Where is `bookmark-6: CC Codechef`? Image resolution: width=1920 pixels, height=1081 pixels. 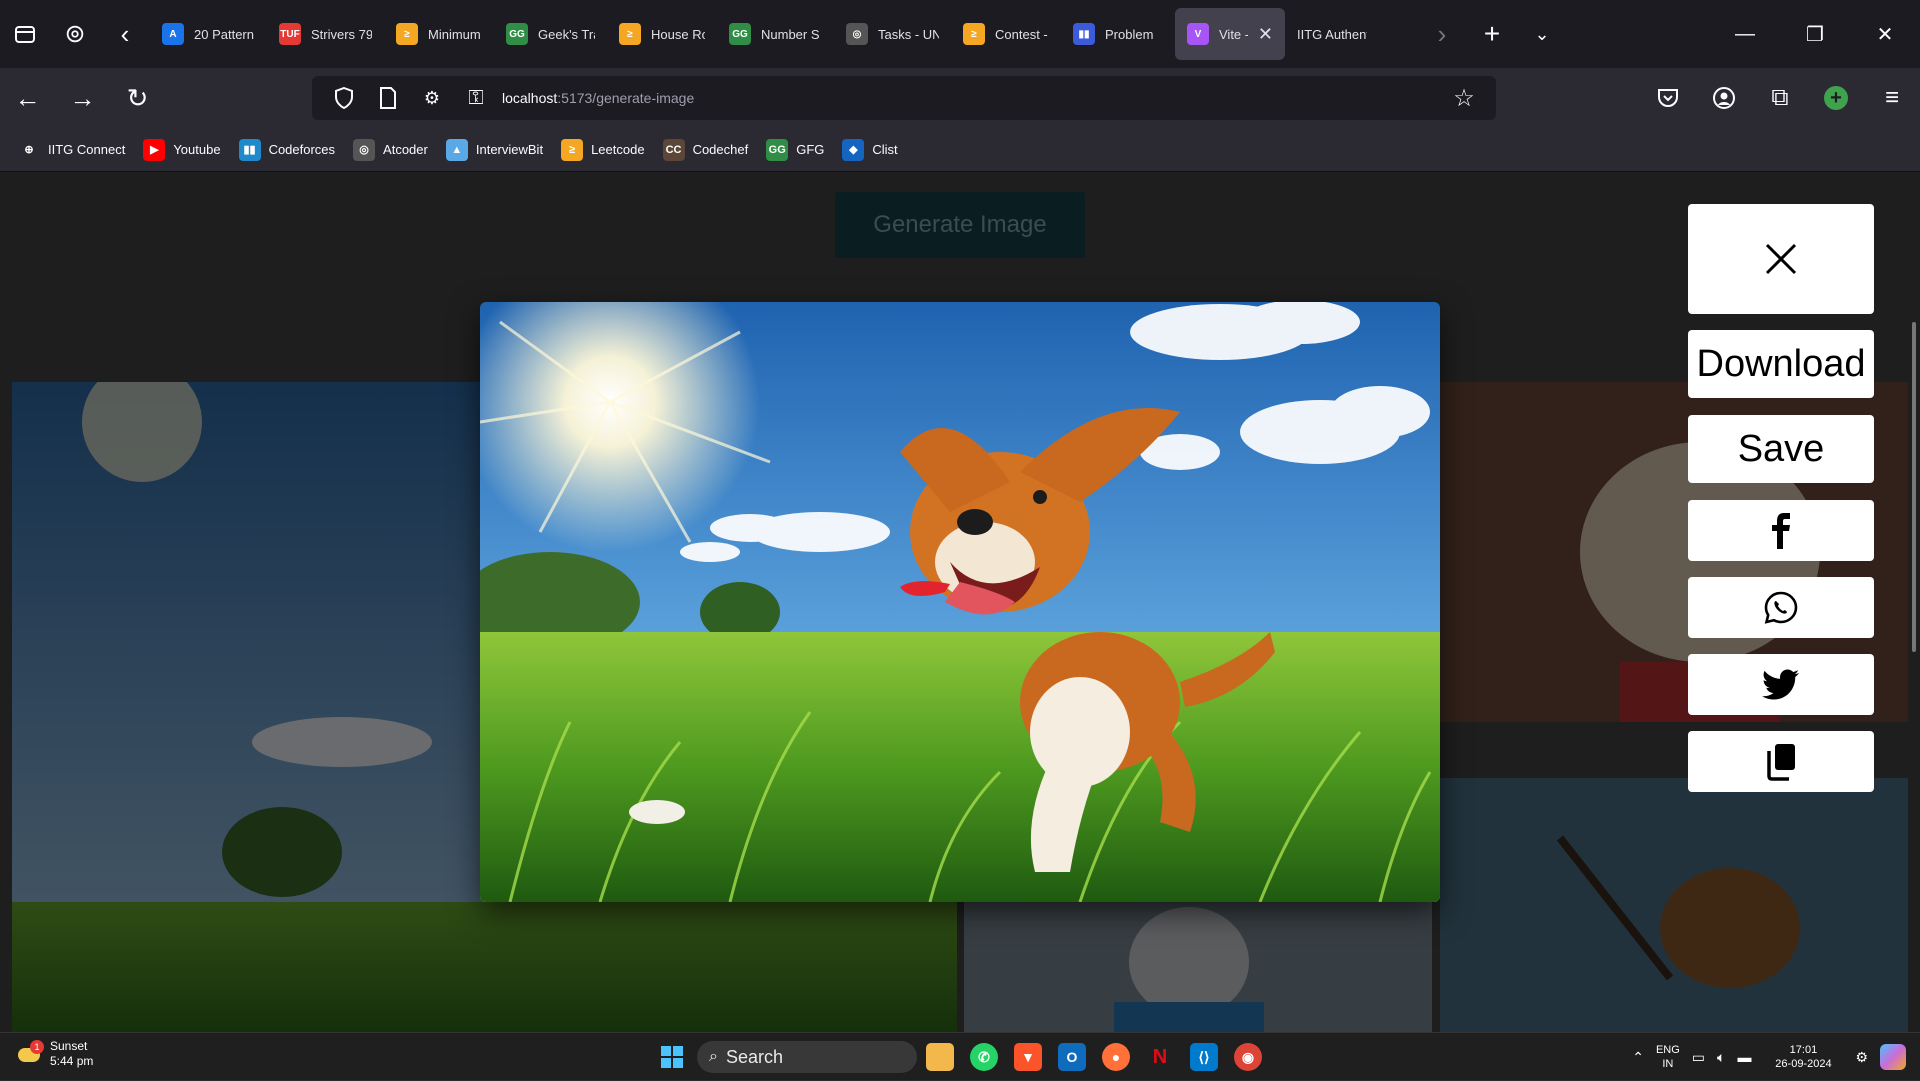
bookmark-6: CC Codechef is located at coordinates (705, 149).